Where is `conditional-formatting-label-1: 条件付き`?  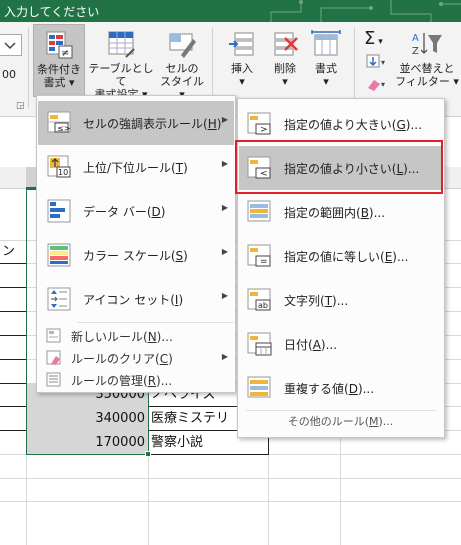
conditional-formatting-label-1: 条件付き is located at coordinates (59, 69).